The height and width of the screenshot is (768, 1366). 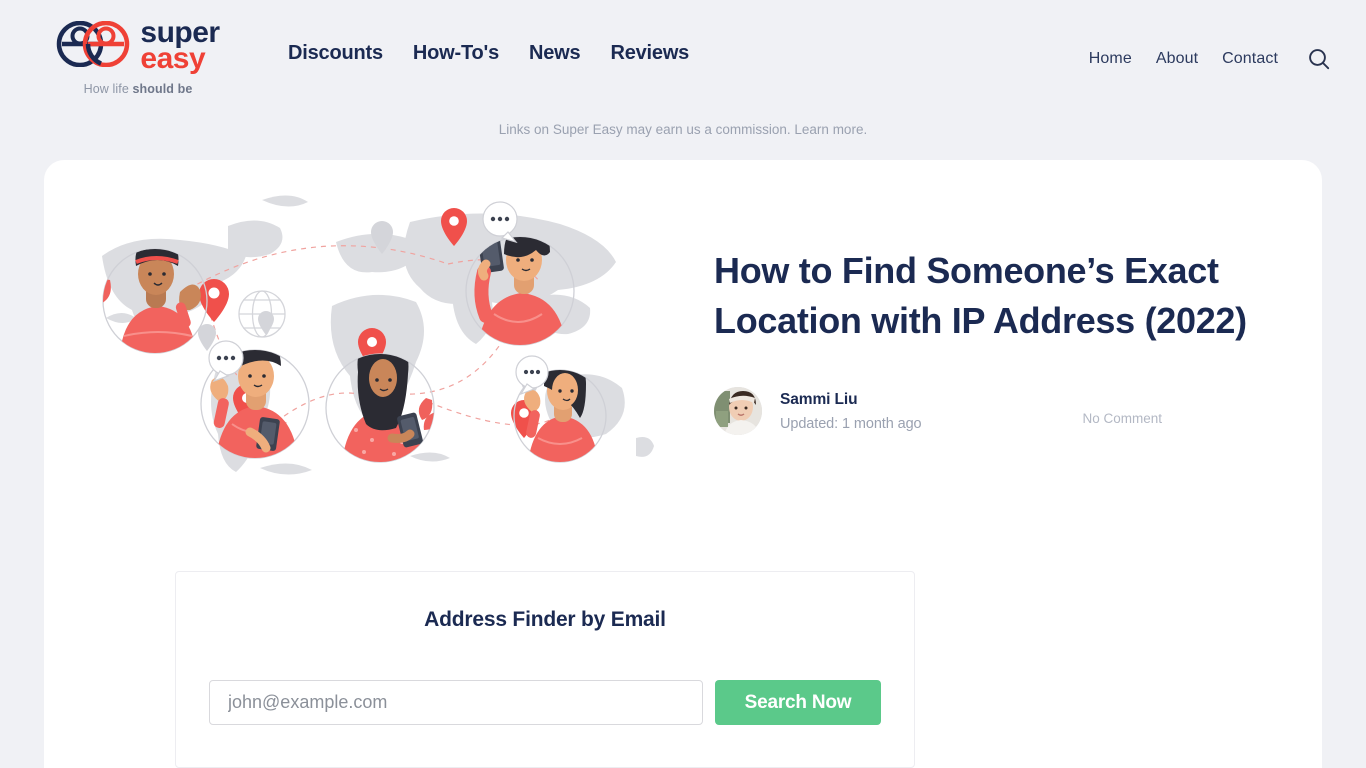 I want to click on nav-item-reviews: Reviews, so click(x=649, y=53).